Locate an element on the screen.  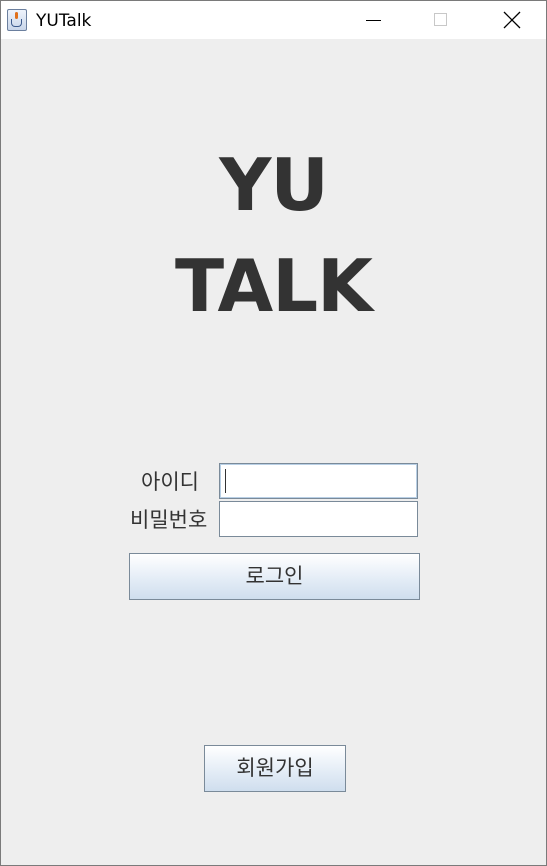
logo-text-line2: TALK is located at coordinates (274, 286).